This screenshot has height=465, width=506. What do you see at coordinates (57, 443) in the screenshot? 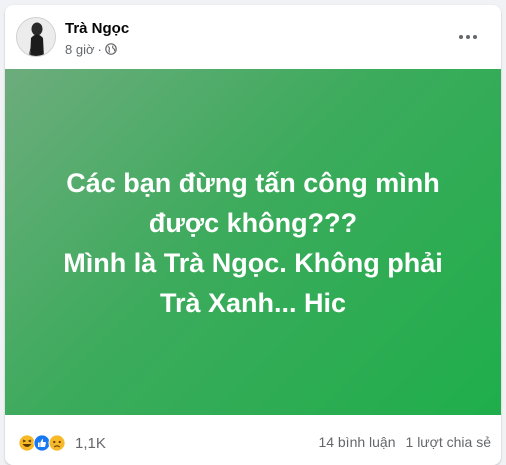
I see `sad-icon` at bounding box center [57, 443].